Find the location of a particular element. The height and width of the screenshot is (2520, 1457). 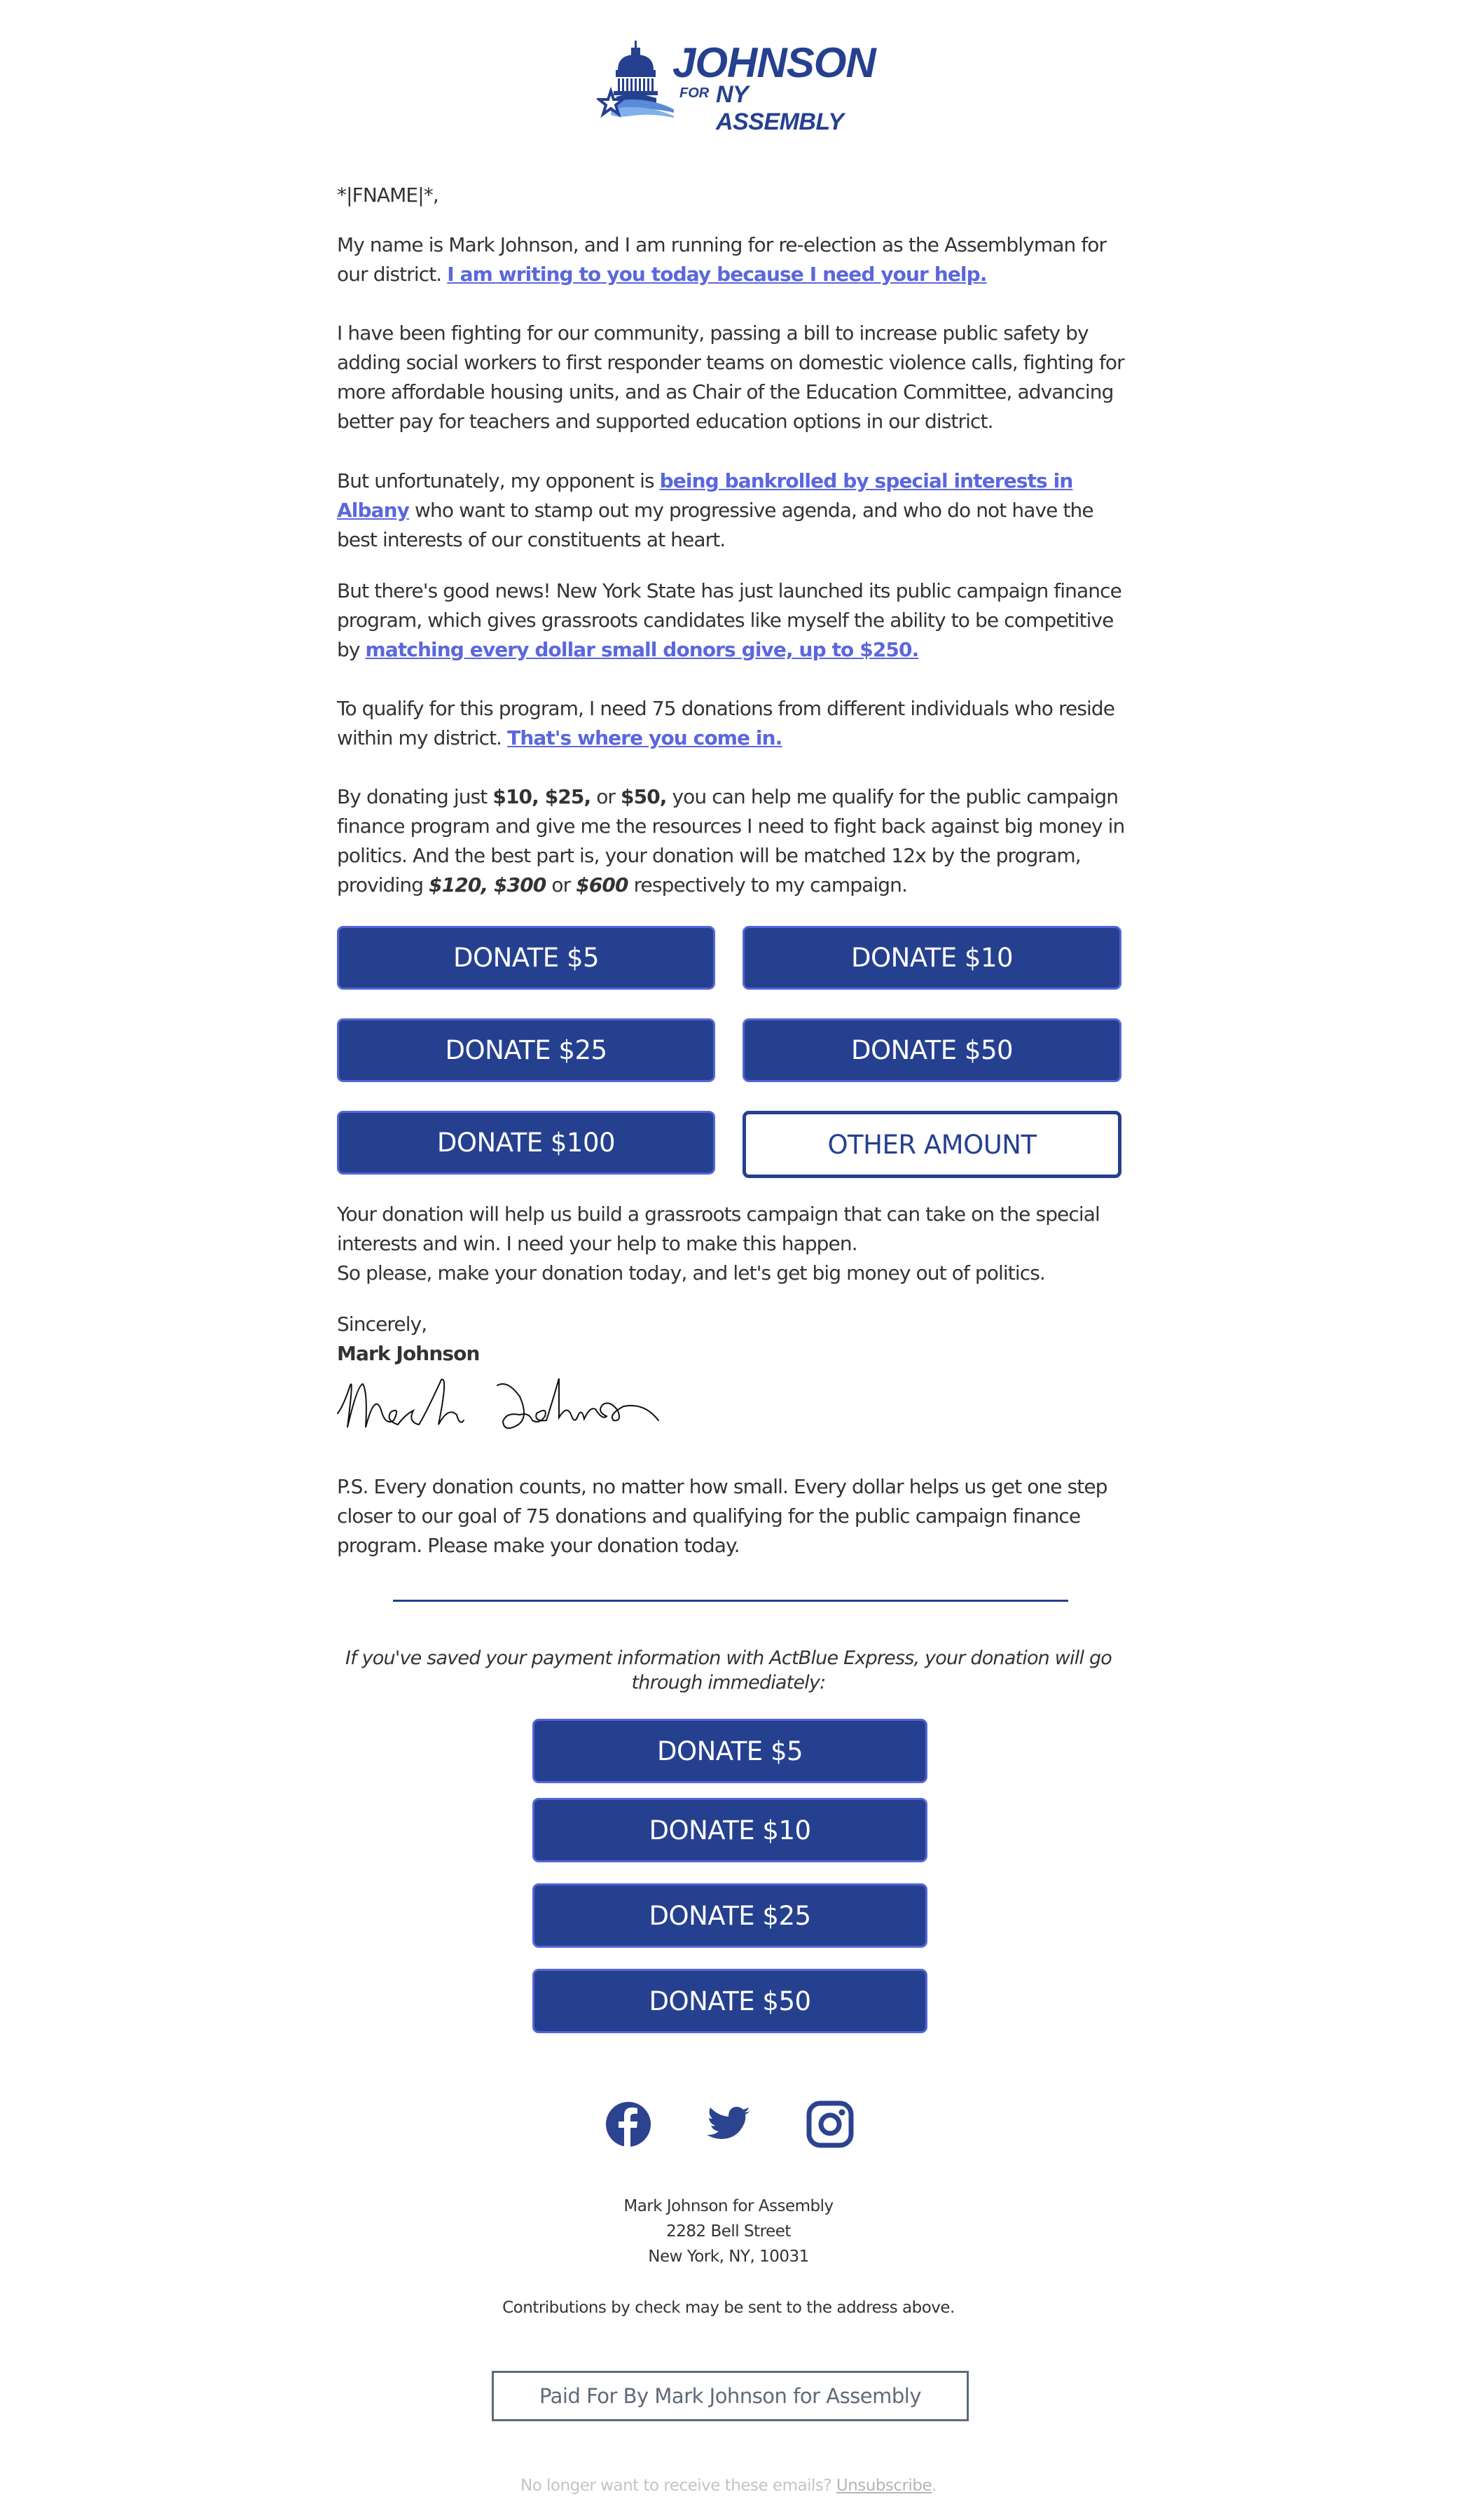

paragraph-text: But unfortunately, my opponent is is located at coordinates (498, 480).